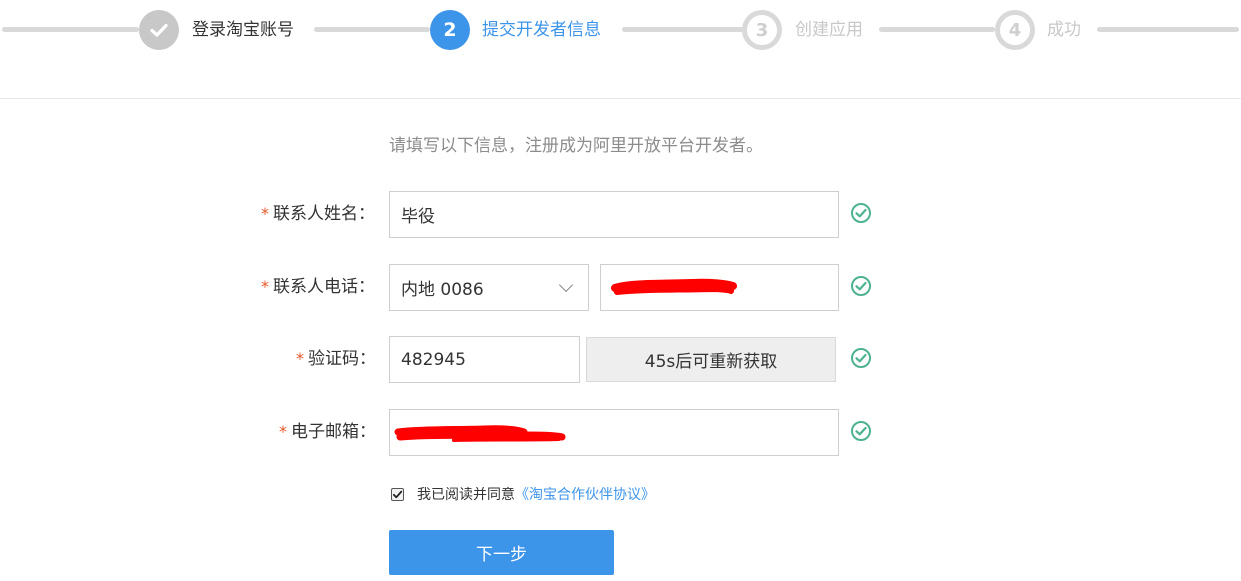  What do you see at coordinates (541, 30) in the screenshot?
I see `step-2-label: 提交开发者信息` at bounding box center [541, 30].